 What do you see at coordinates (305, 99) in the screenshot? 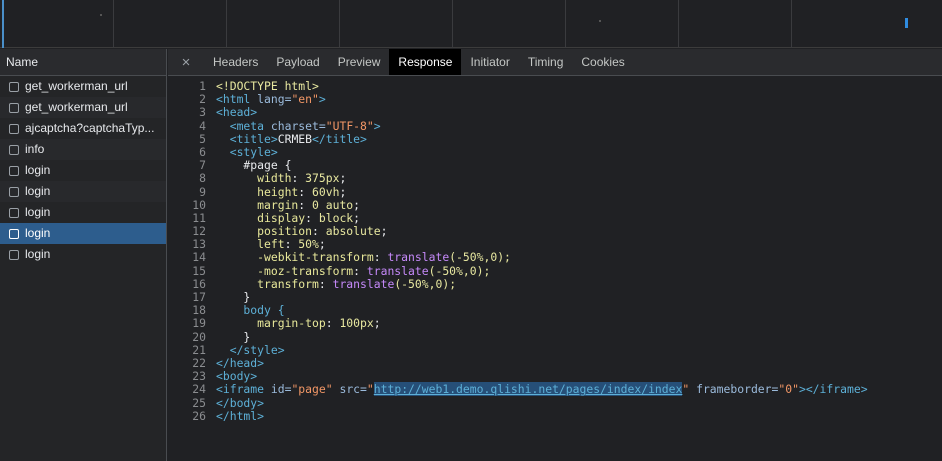
I see `code-token: "en"` at bounding box center [305, 99].